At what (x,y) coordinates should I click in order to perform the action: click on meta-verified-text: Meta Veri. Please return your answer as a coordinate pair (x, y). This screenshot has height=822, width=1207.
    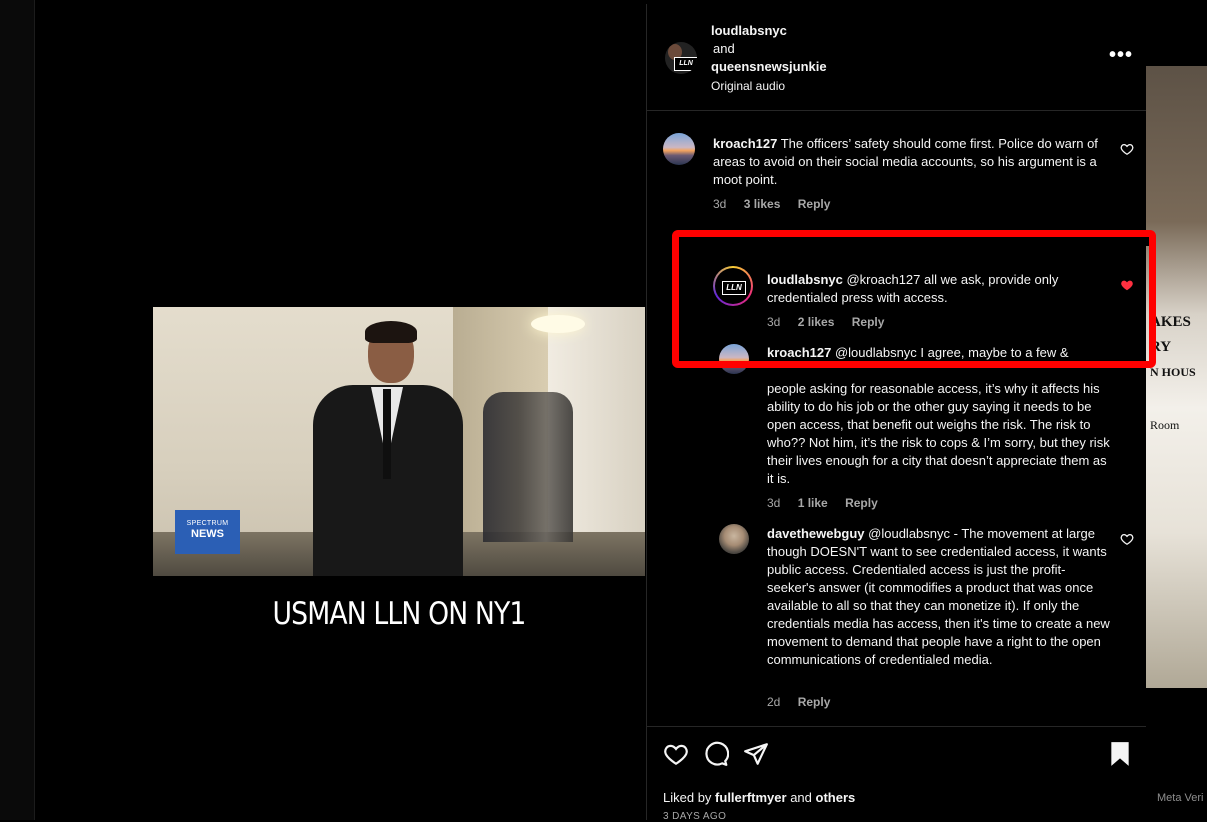
    Looking at the image, I should click on (1180, 798).